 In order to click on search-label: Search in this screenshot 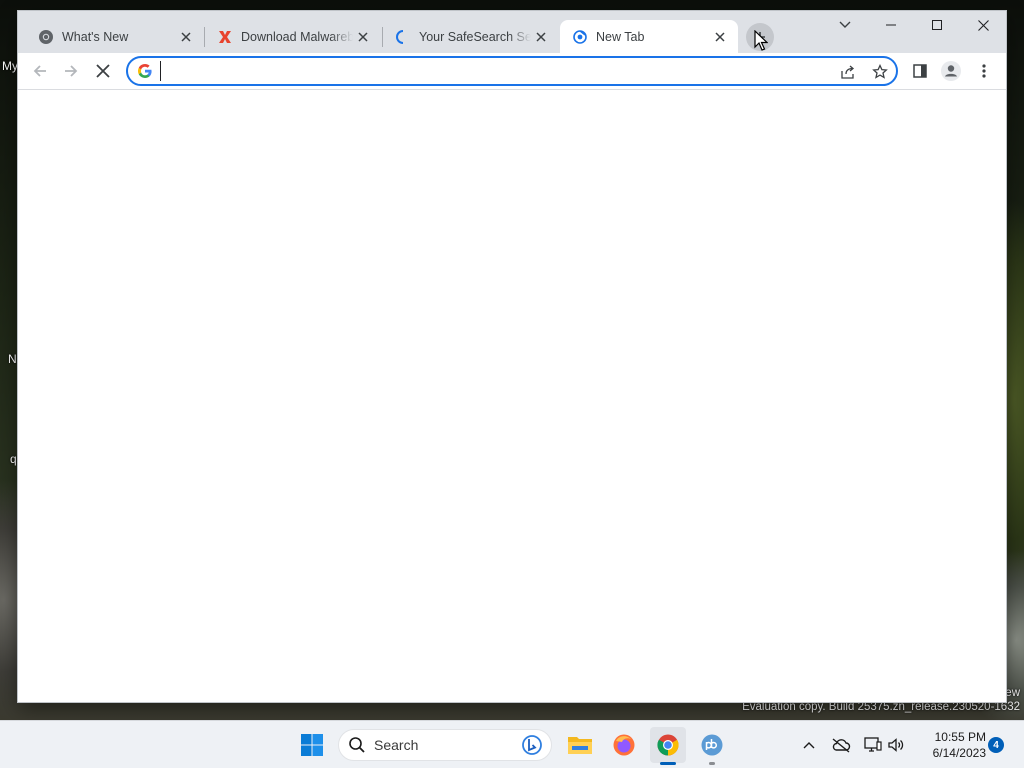, I will do `click(396, 745)`.